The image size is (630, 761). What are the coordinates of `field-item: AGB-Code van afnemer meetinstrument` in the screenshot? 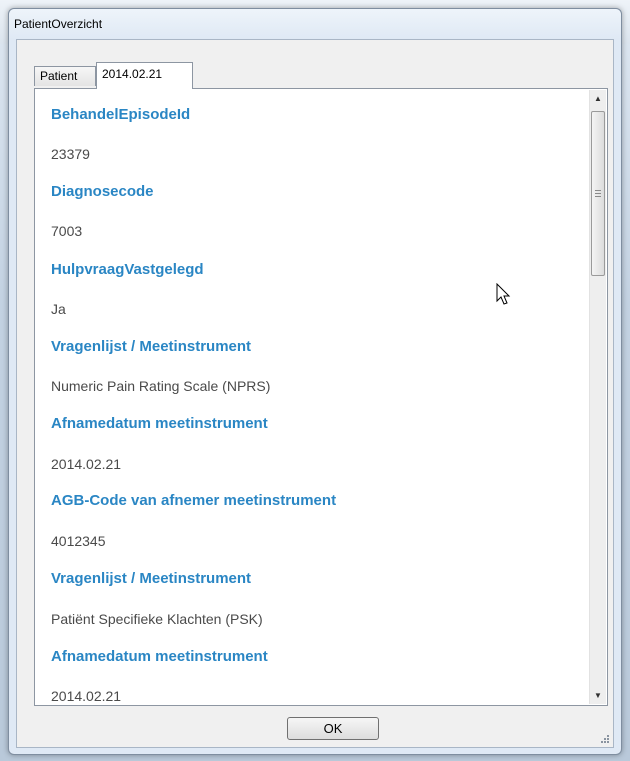 It's located at (193, 500).